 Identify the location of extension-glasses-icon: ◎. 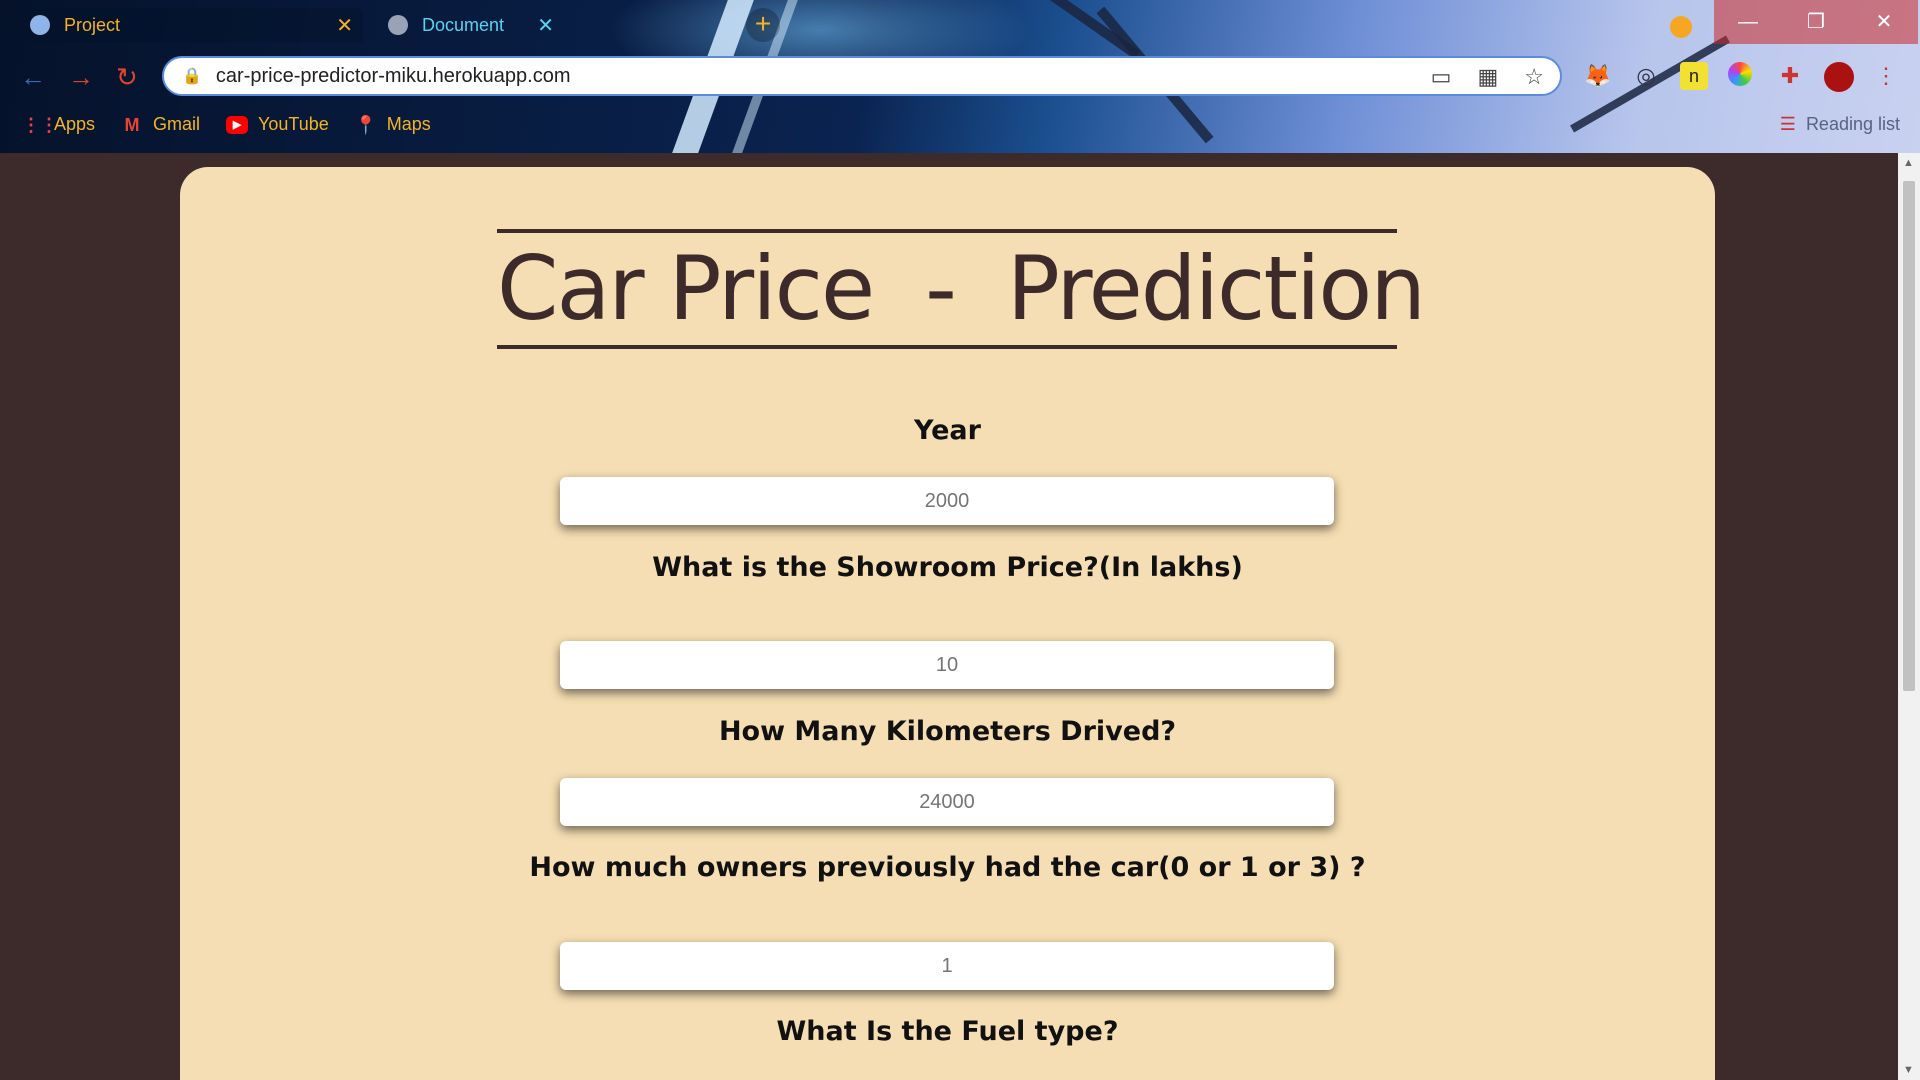
(1646, 76).